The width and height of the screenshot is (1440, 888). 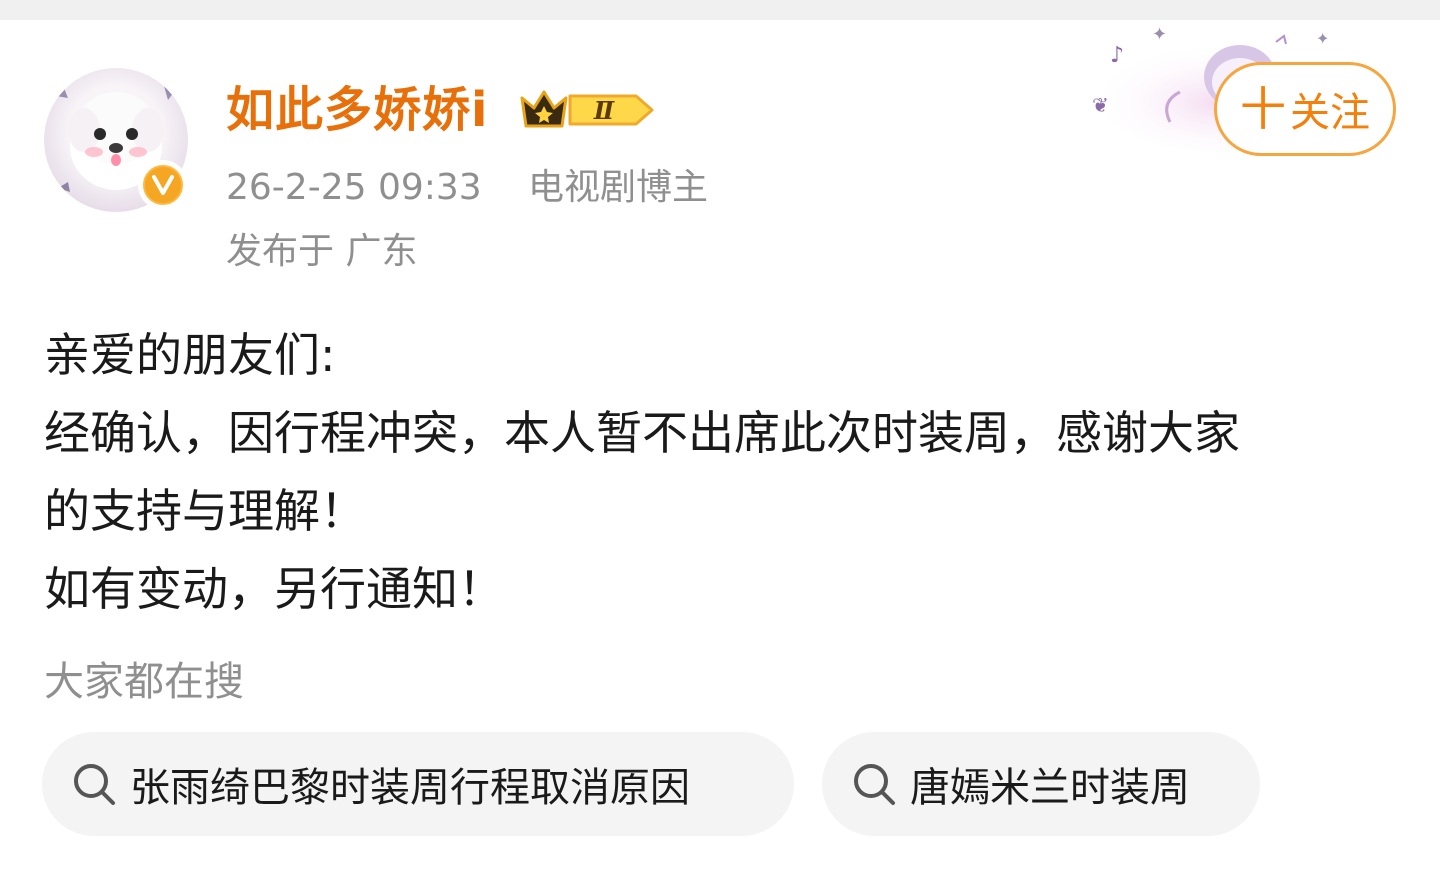 What do you see at coordinates (357, 110) in the screenshot?
I see `username: 如此多娇娇i` at bounding box center [357, 110].